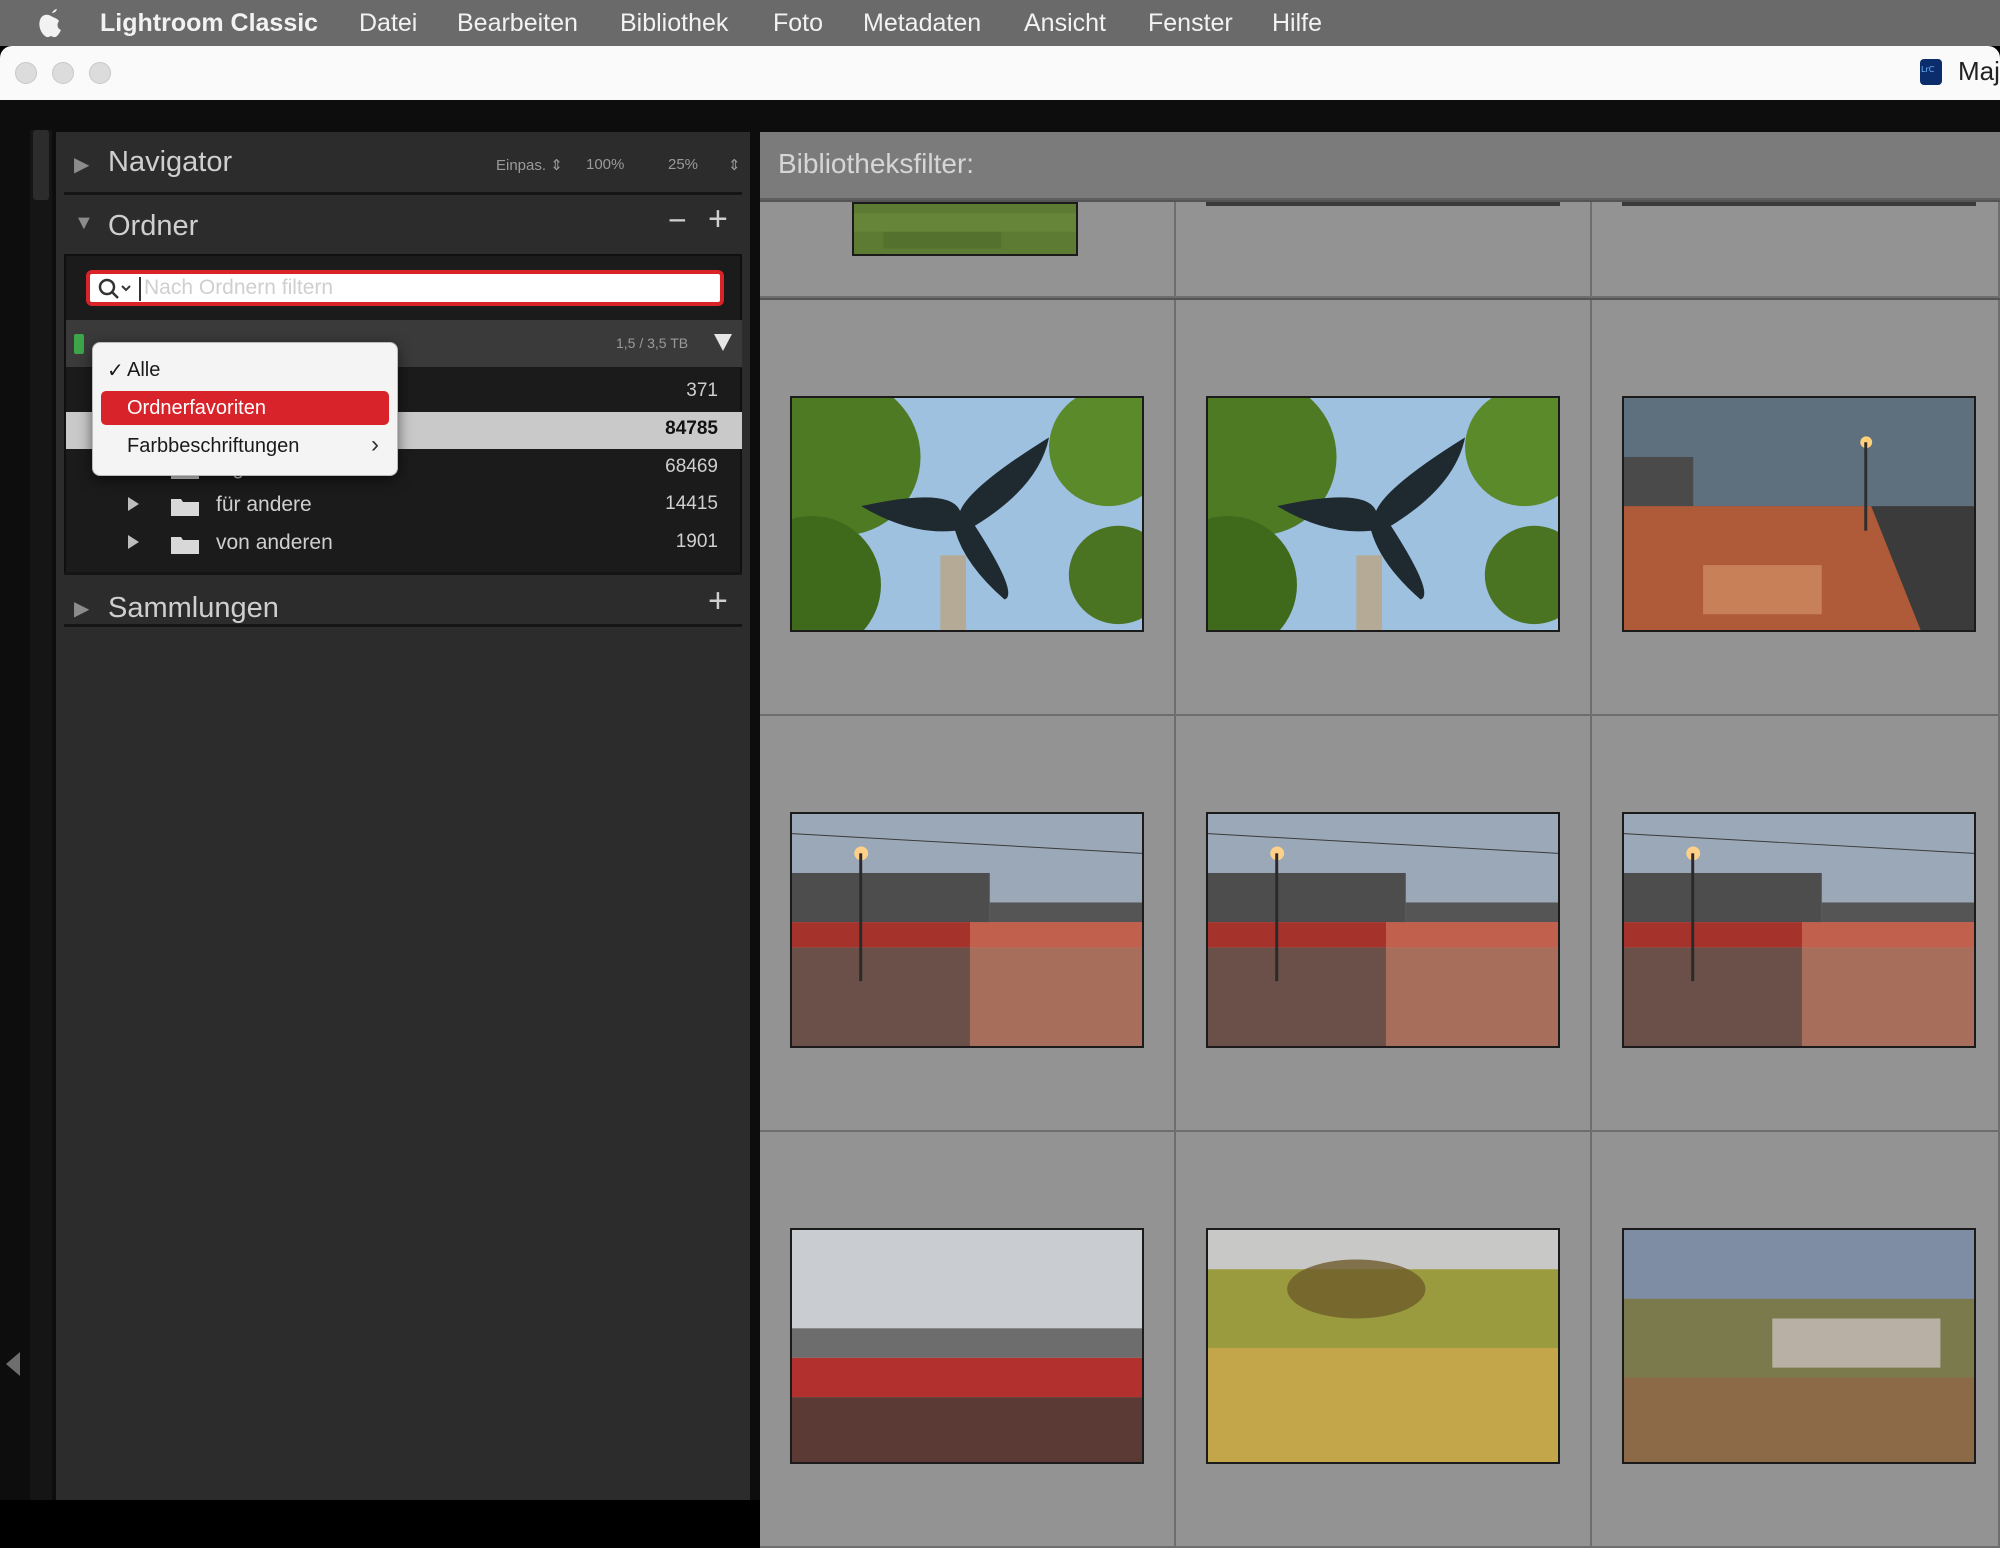 This screenshot has width=2000, height=1548. What do you see at coordinates (26, 73) in the screenshot?
I see `window-close-button` at bounding box center [26, 73].